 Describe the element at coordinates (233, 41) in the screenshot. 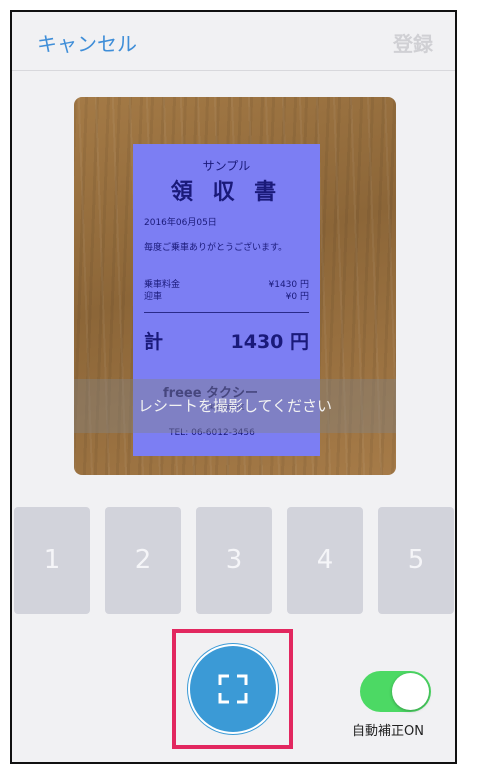

I see `navigation-bar: キャンセル 登録` at that location.